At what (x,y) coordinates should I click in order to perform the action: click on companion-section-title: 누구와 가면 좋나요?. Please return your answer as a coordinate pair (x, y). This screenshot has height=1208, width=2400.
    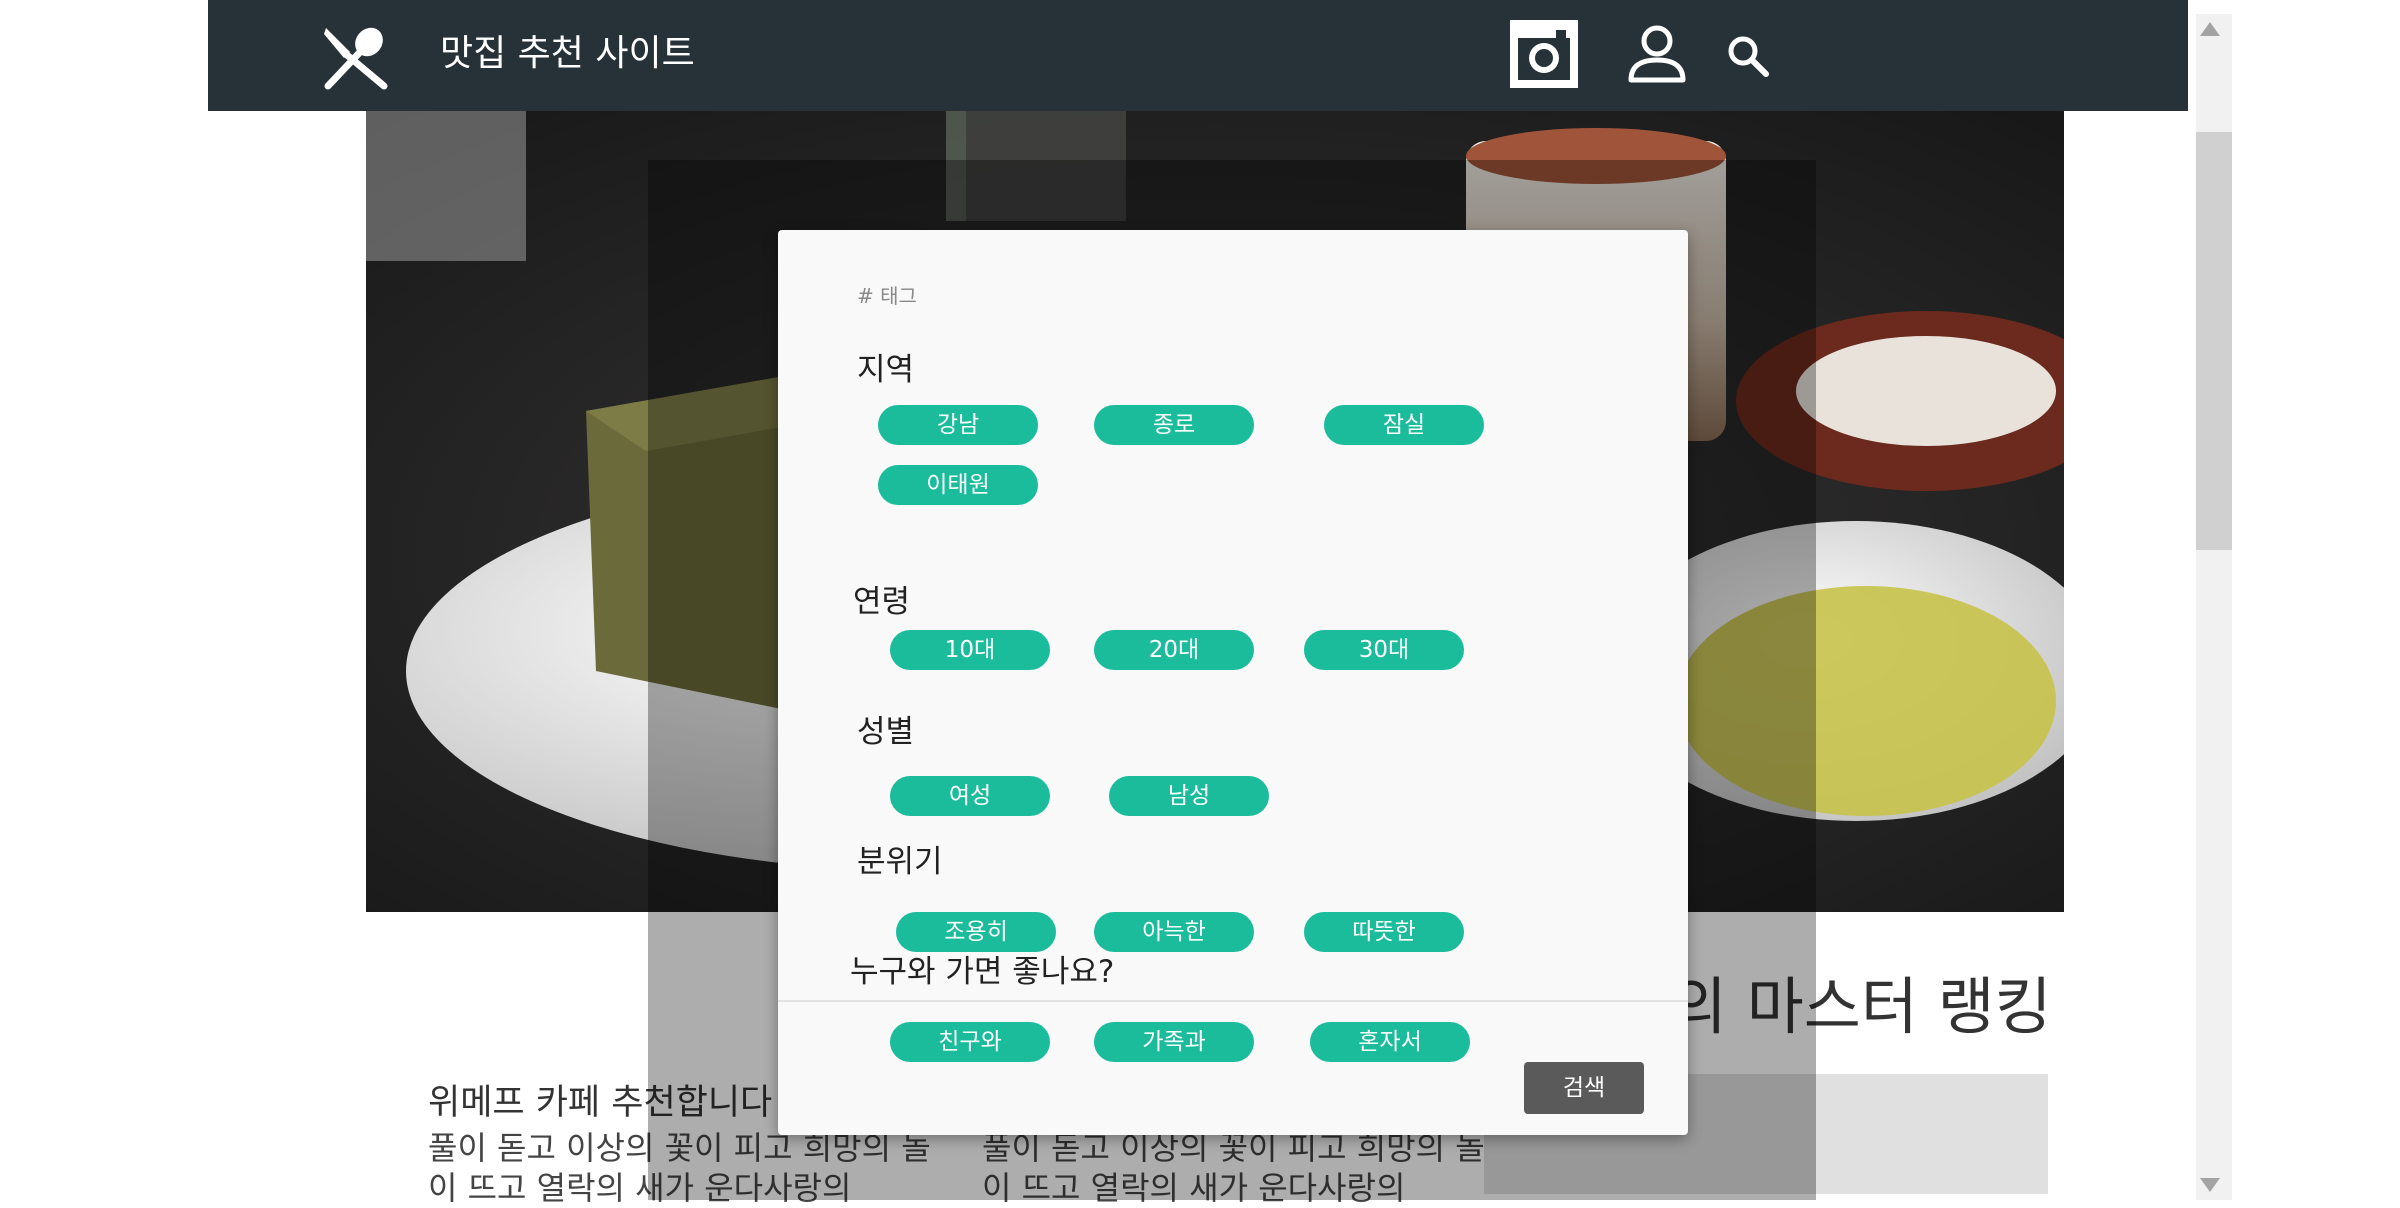
    Looking at the image, I should click on (982, 972).